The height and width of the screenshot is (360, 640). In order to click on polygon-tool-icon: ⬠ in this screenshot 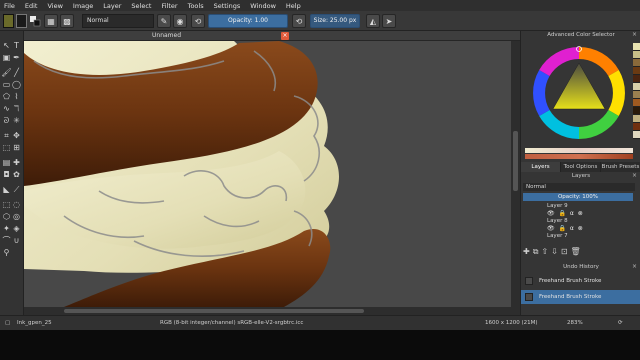, I will do `click(6, 96)`.